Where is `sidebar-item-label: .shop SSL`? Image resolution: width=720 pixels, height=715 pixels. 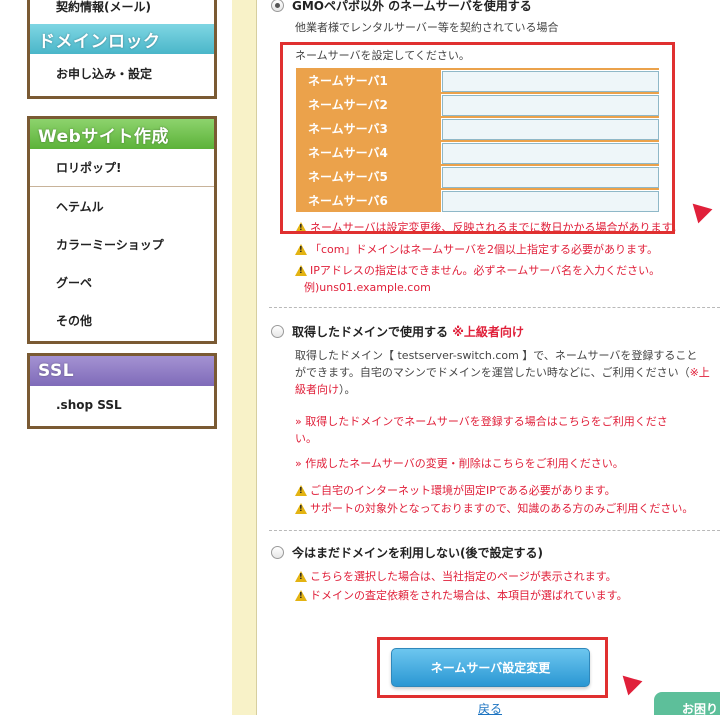
sidebar-item-label: .shop SSL is located at coordinates (89, 405).